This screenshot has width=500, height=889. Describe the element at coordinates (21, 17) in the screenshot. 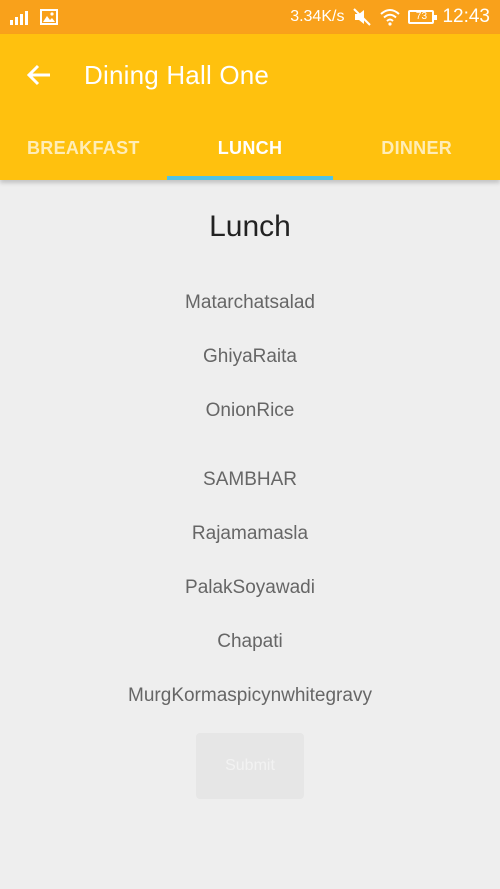

I see `signal-icon` at that location.